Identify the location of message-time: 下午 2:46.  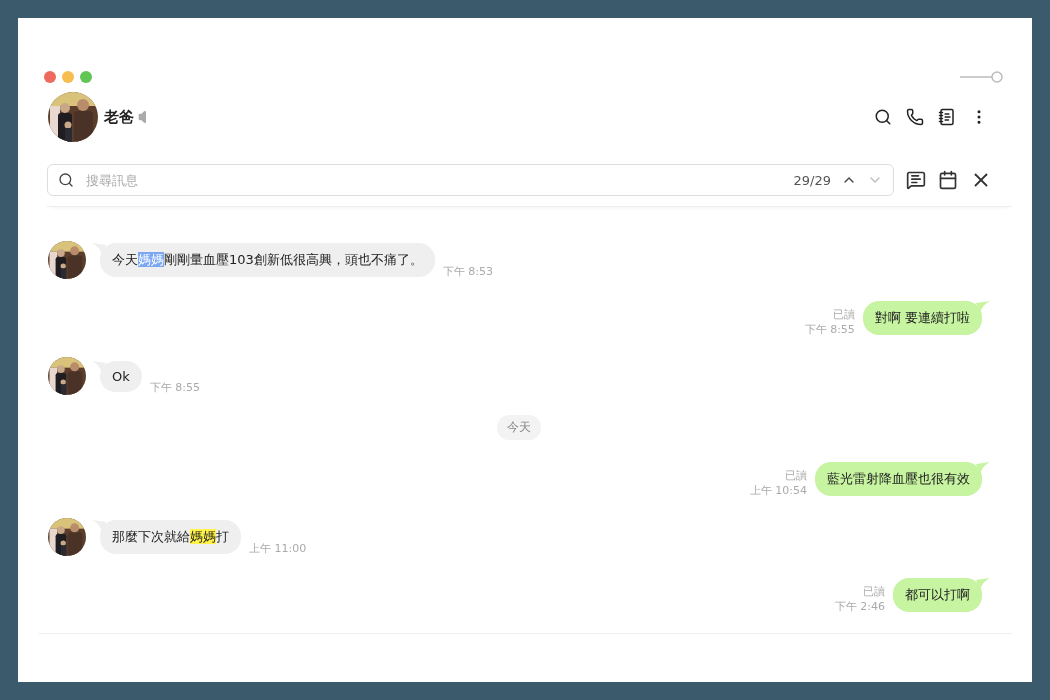
(859, 606).